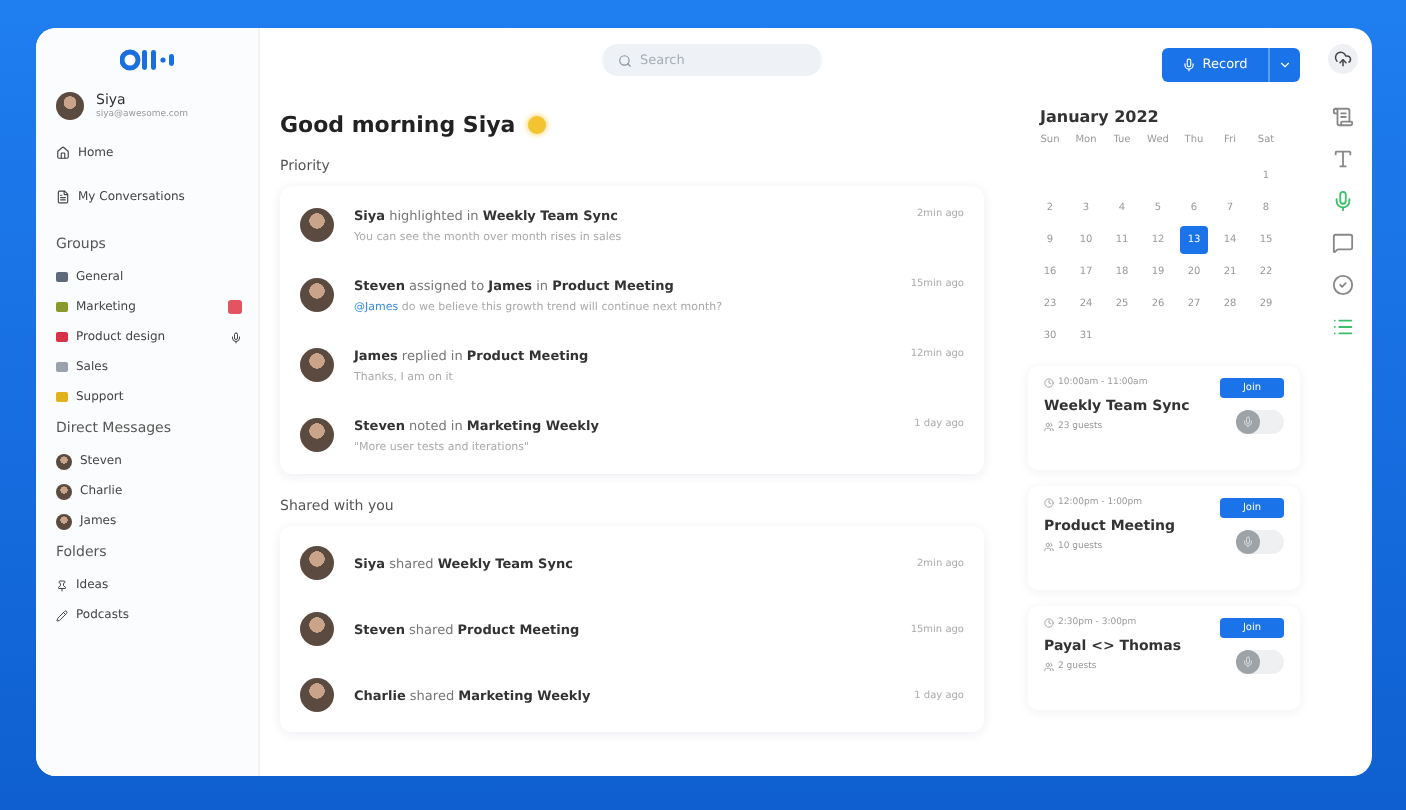 The image size is (1406, 810). Describe the element at coordinates (235, 307) in the screenshot. I see `alert-badge` at that location.